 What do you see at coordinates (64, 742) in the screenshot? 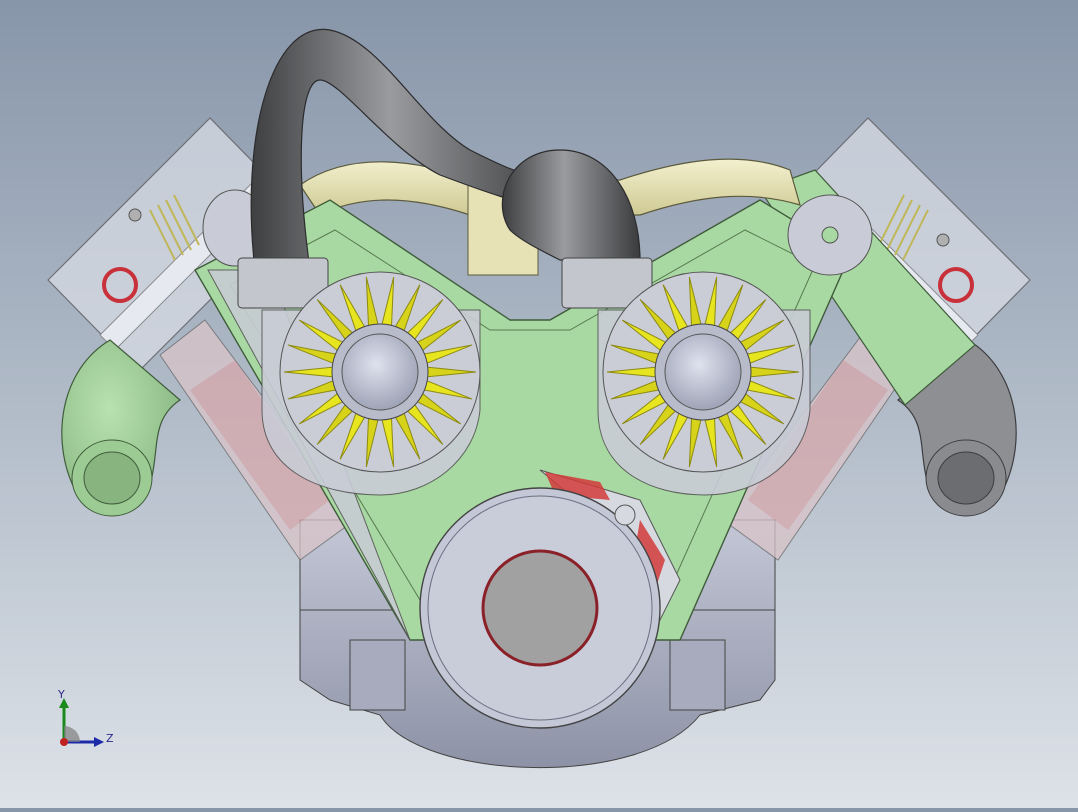
I see `origin-dot` at bounding box center [64, 742].